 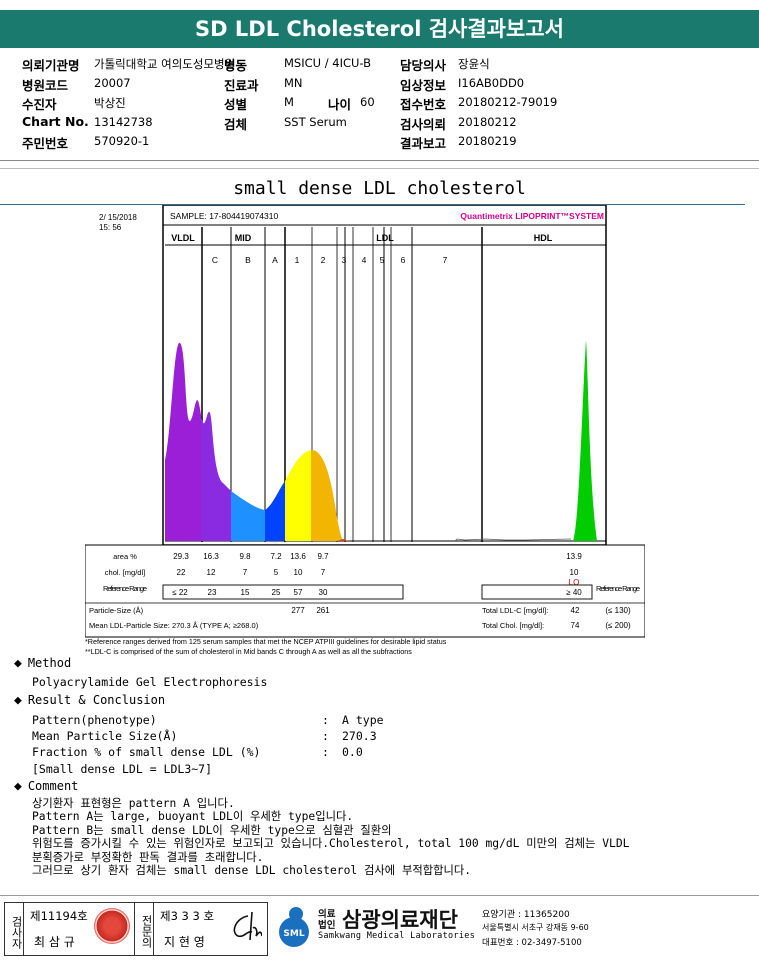 I want to click on total-ldl-label: Total LDL-C [mg/dl]:, so click(x=515, y=610).